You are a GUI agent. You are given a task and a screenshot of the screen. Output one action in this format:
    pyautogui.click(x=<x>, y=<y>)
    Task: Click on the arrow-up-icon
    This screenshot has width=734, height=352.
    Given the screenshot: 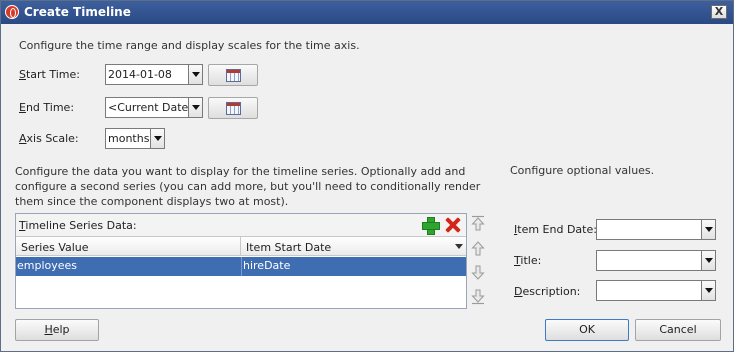 What is the action you would take?
    pyautogui.click(x=478, y=248)
    